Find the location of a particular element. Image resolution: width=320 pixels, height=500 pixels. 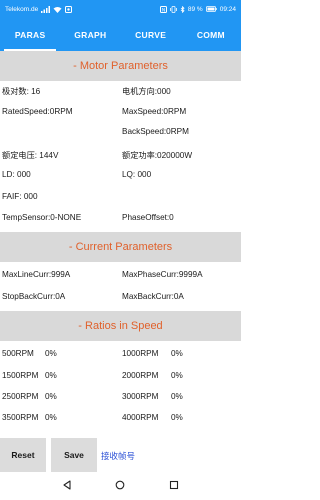

save-button: Save is located at coordinates (74, 455).